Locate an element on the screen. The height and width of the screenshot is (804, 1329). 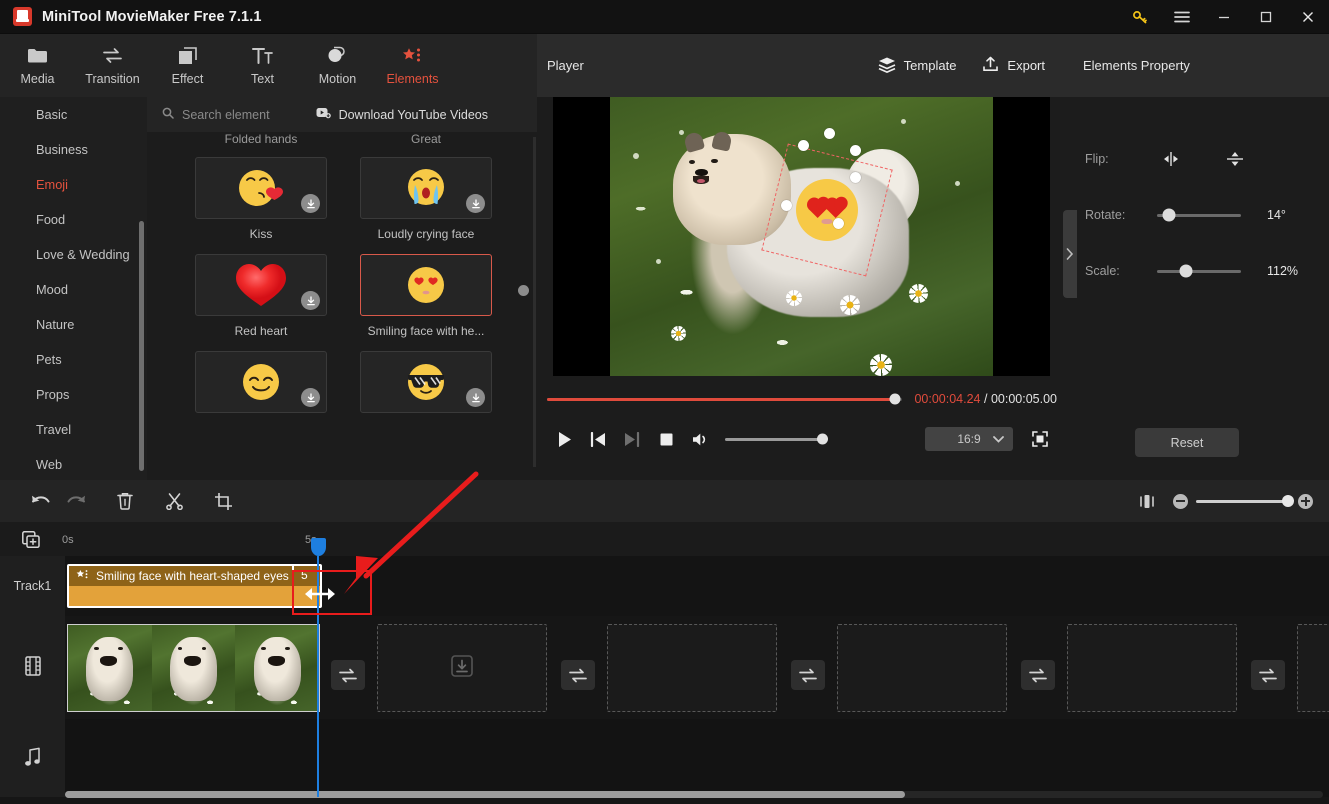
category-item-mood: Mood is located at coordinates (73, 289).